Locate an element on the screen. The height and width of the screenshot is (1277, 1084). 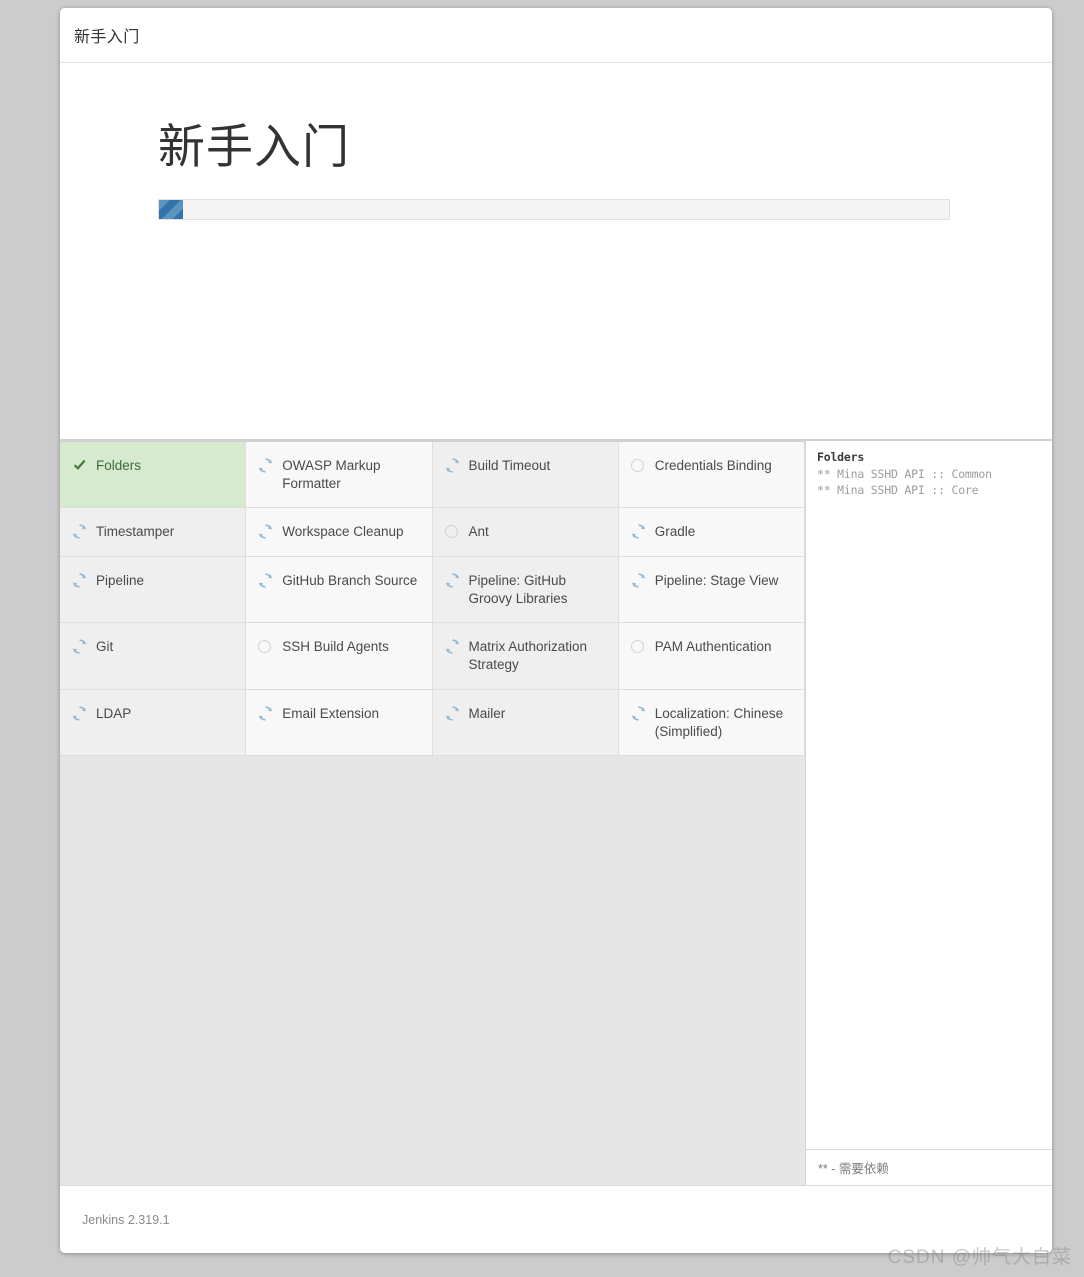
plugin-cell: Timestamper is located at coordinates (153, 532).